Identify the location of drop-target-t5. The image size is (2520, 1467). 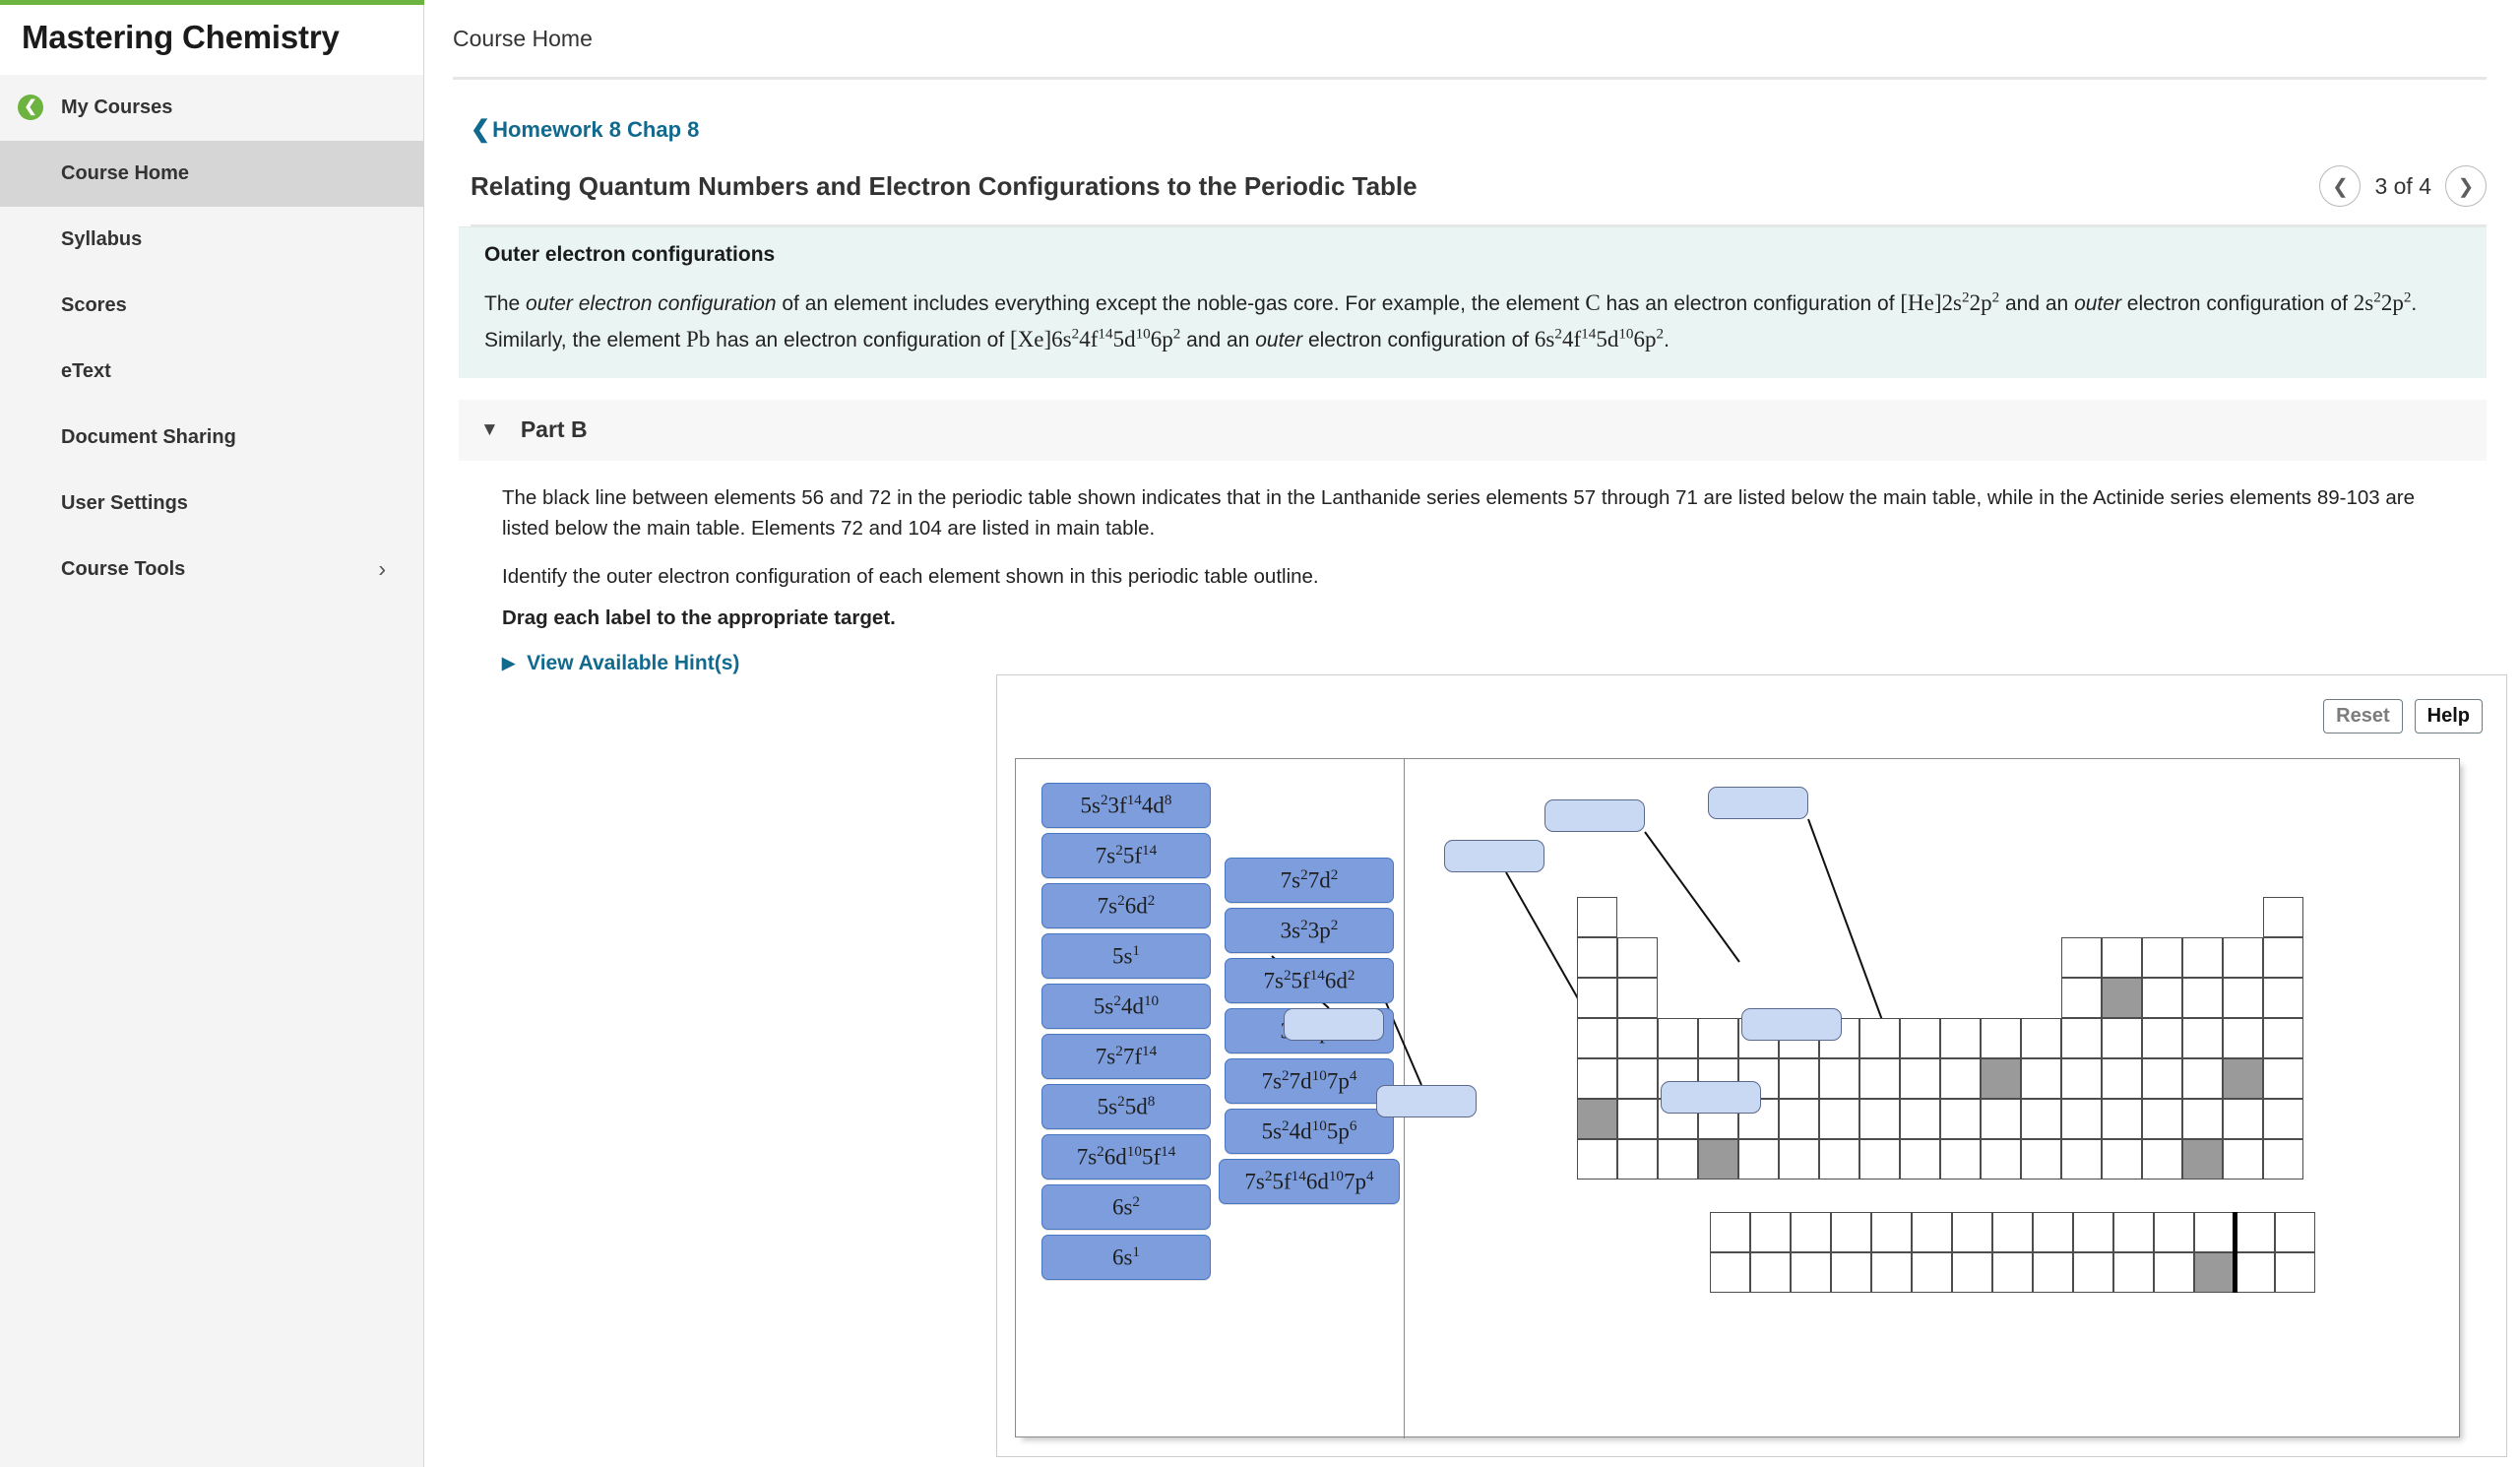
(1791, 1024).